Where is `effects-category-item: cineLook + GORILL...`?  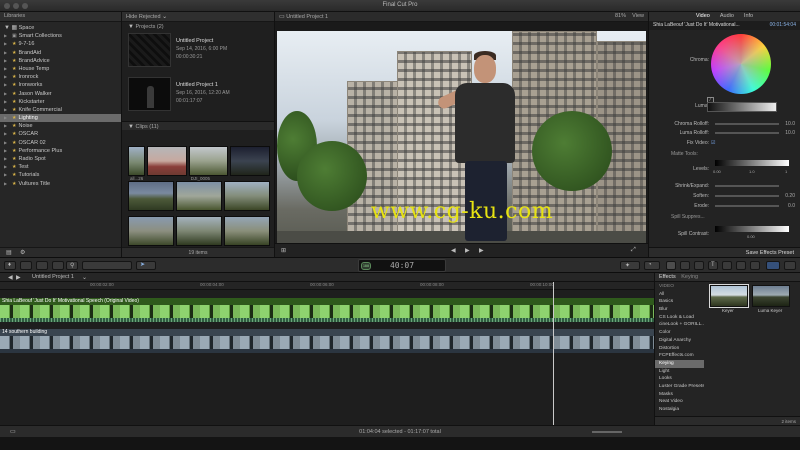
effects-category-item: cineLook + GORILL... is located at coordinates (679, 325).